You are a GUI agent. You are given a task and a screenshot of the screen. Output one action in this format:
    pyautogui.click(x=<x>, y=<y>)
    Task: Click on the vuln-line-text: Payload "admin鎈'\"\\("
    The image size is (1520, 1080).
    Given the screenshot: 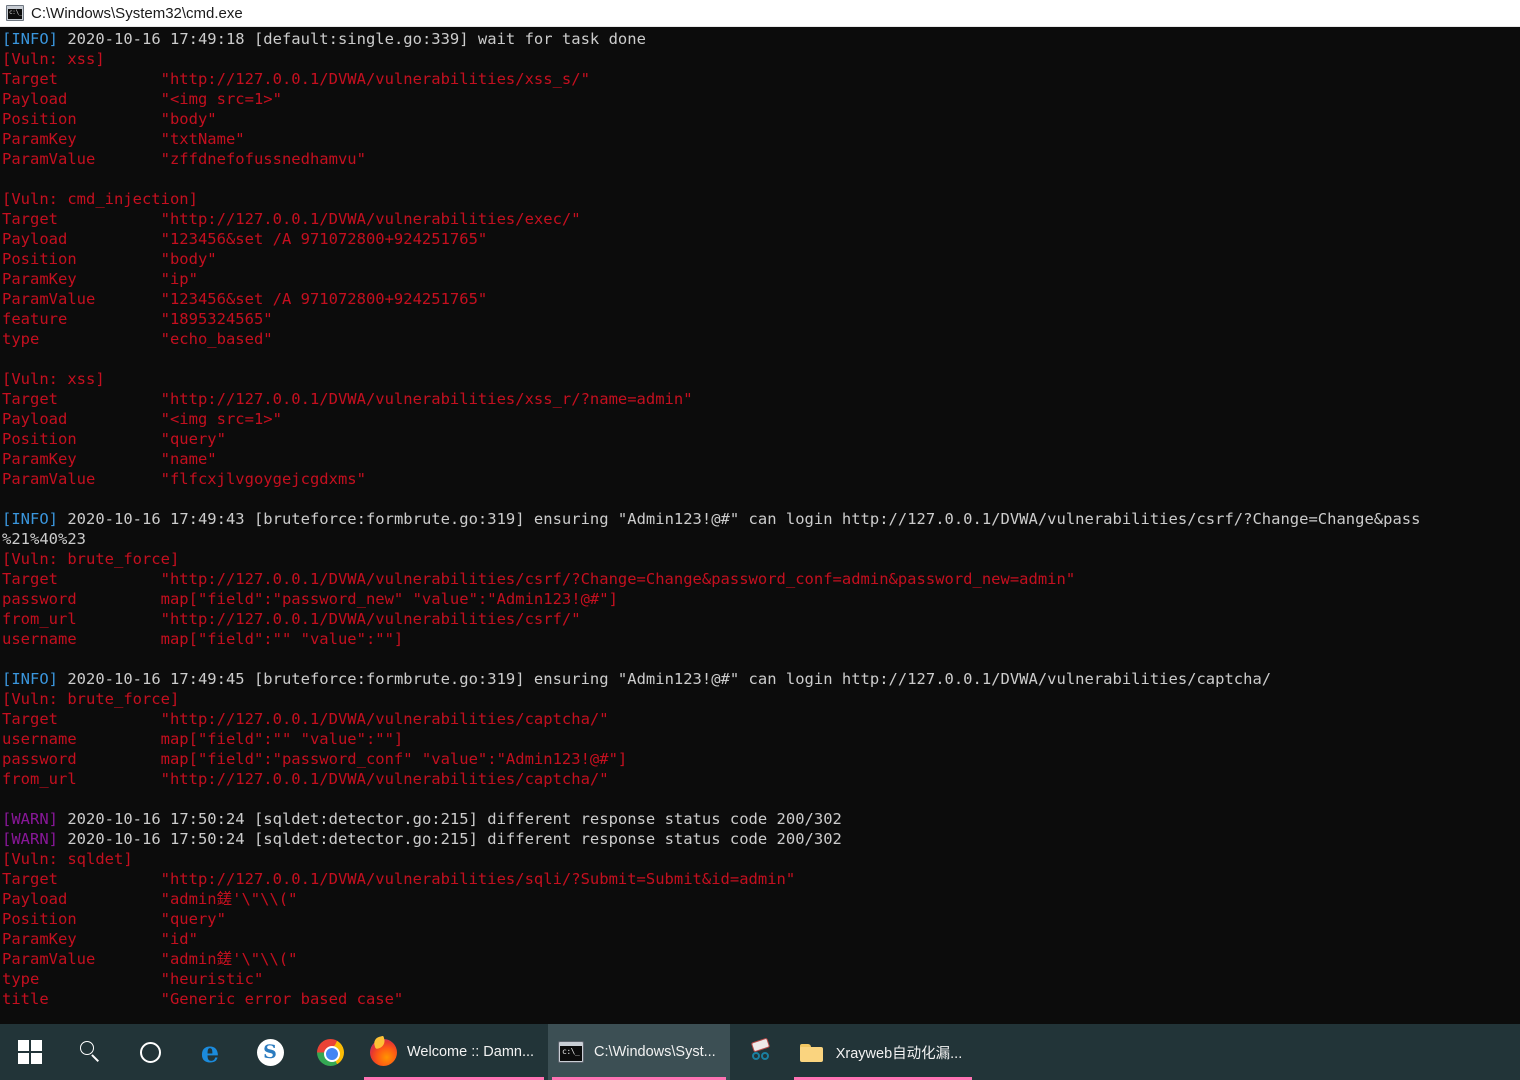 What is the action you would take?
    pyautogui.click(x=150, y=899)
    